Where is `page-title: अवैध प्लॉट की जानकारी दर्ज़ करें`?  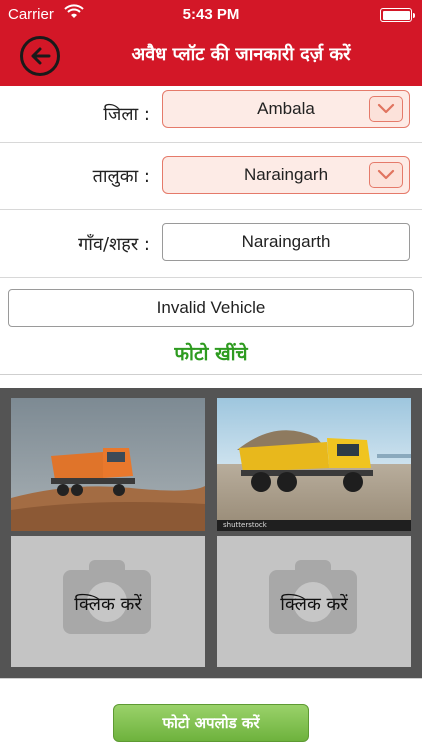
page-title: अवैध प्लॉट की जानकारी दर्ज़ करें is located at coordinates (241, 54).